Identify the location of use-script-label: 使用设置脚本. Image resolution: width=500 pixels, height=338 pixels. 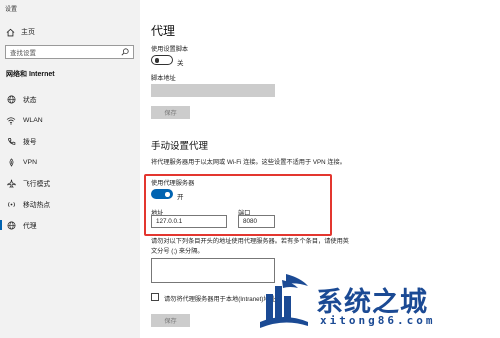
(170, 49).